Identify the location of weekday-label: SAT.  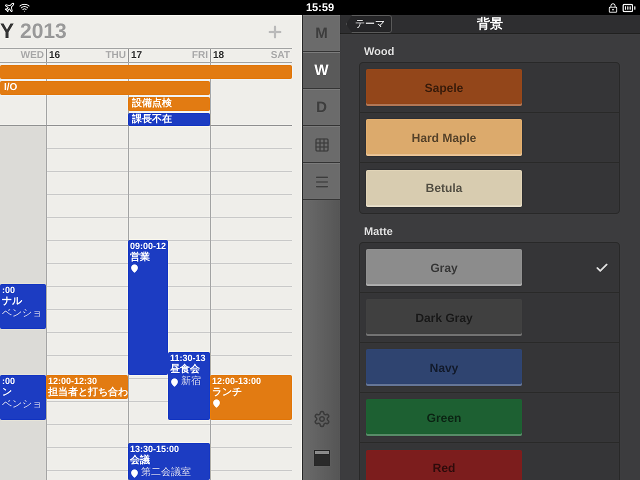
(280, 55).